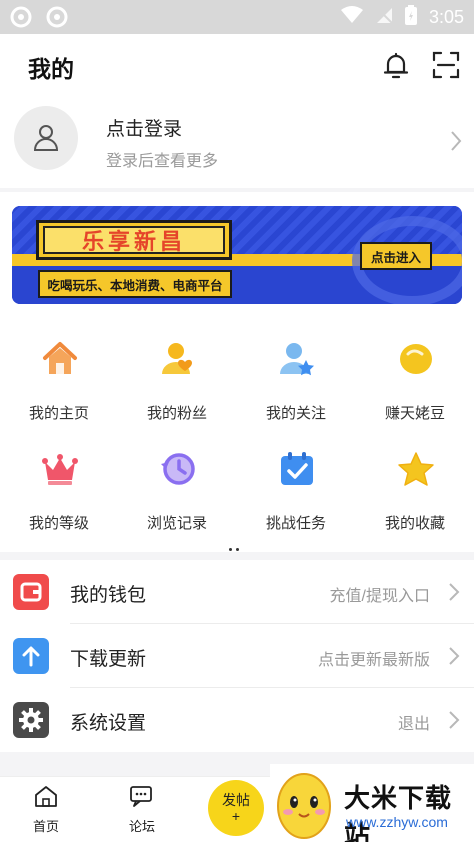 The width and height of the screenshot is (474, 842). Describe the element at coordinates (108, 595) in the screenshot. I see `list-item-label: 我的钱包` at that location.